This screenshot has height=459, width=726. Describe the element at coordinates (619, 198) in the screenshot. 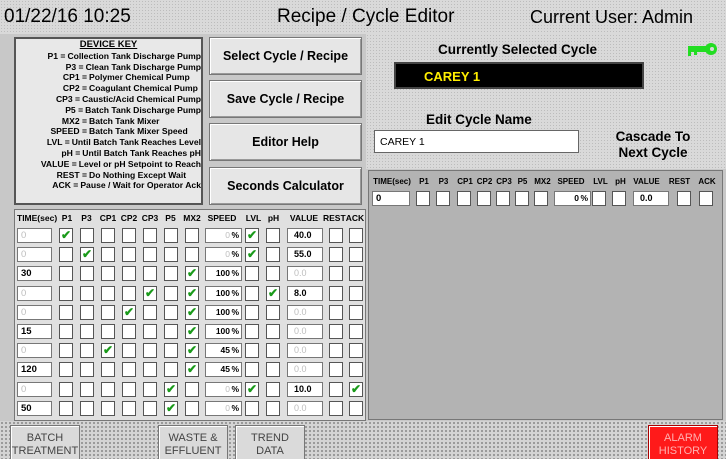

I see `cascade-condition-checkbox` at that location.